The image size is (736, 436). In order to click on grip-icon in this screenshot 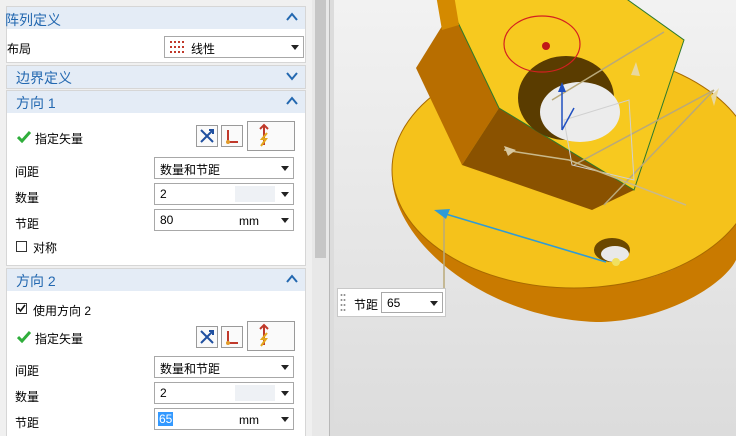, I will do `click(343, 303)`.